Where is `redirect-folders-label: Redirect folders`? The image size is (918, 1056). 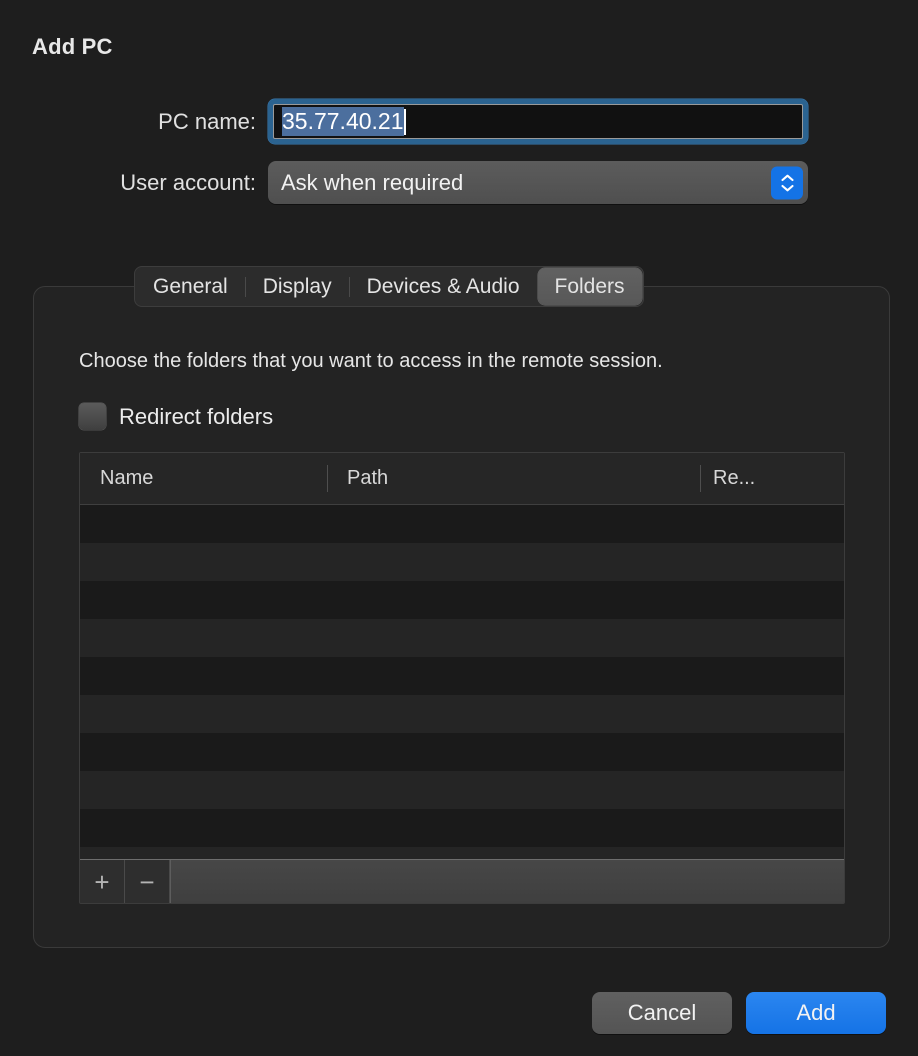 redirect-folders-label: Redirect folders is located at coordinates (196, 416).